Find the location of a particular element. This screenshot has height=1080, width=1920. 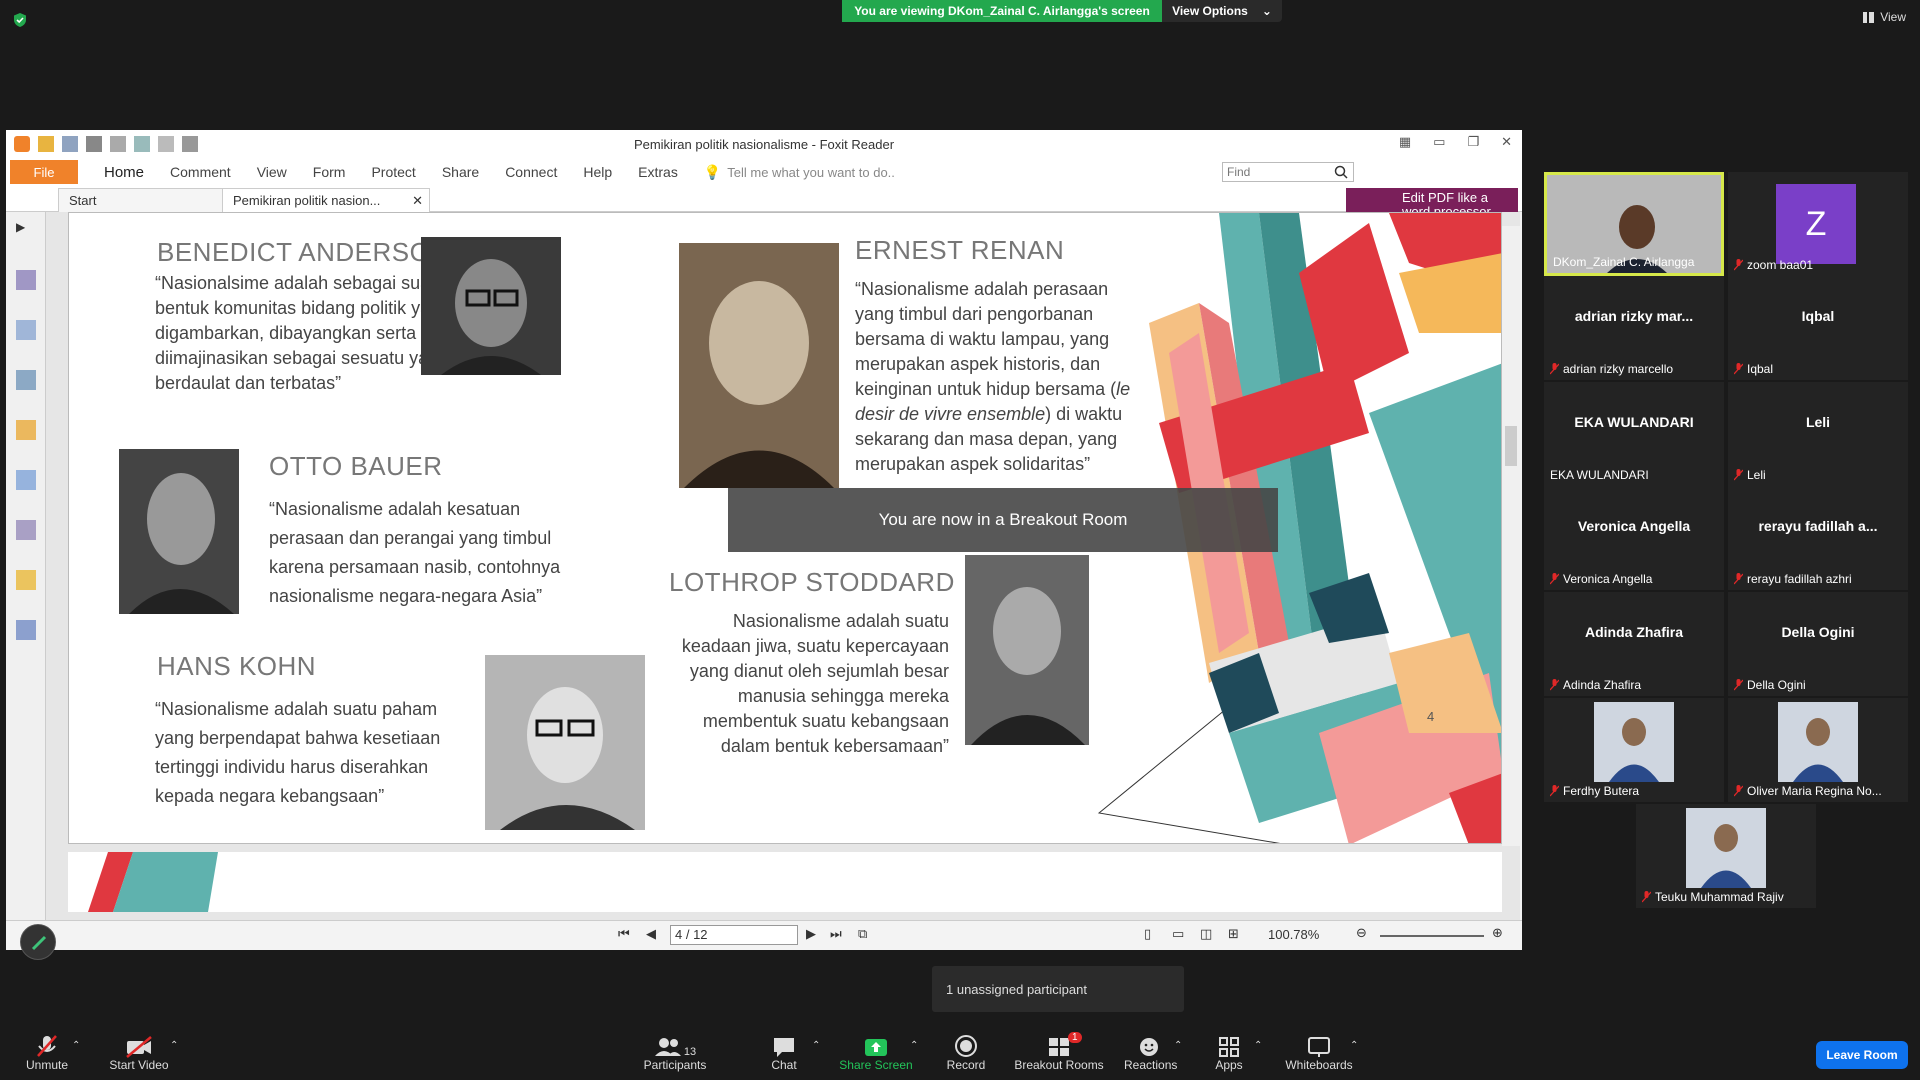

menu-share: Share is located at coordinates (460, 172).